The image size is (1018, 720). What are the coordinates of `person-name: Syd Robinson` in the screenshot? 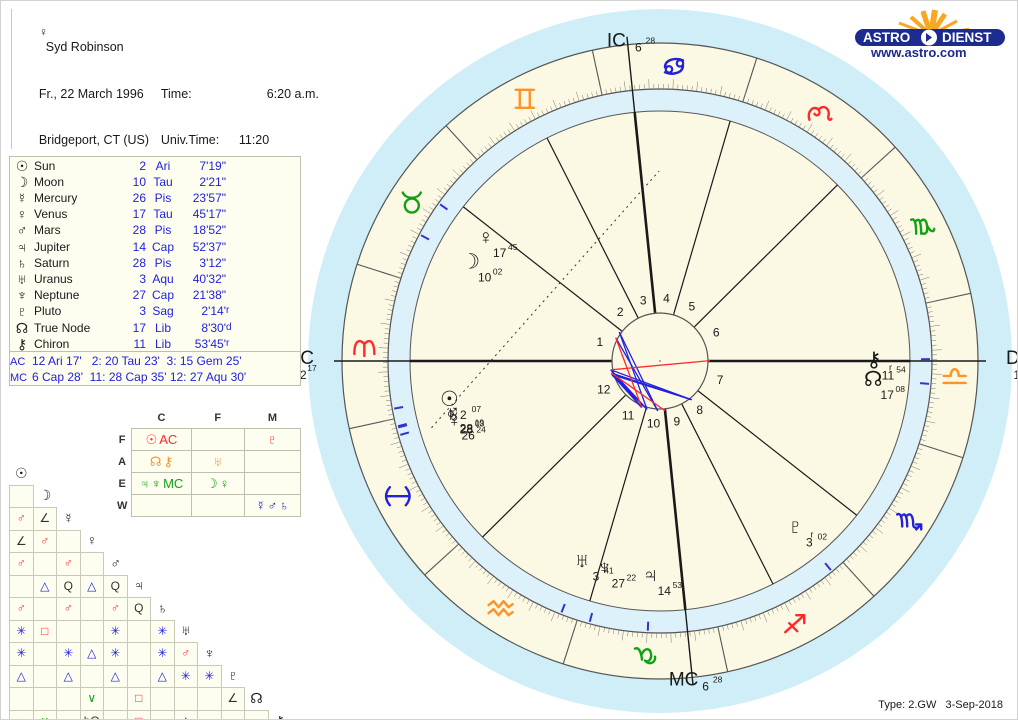 It's located at (84, 47).